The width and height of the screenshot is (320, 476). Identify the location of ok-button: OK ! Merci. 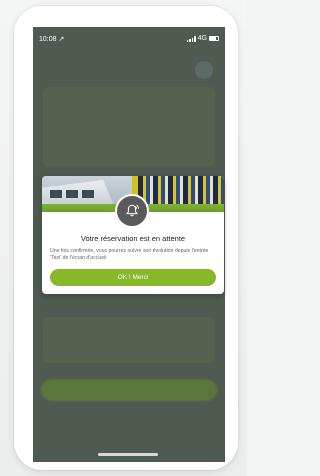
(133, 277).